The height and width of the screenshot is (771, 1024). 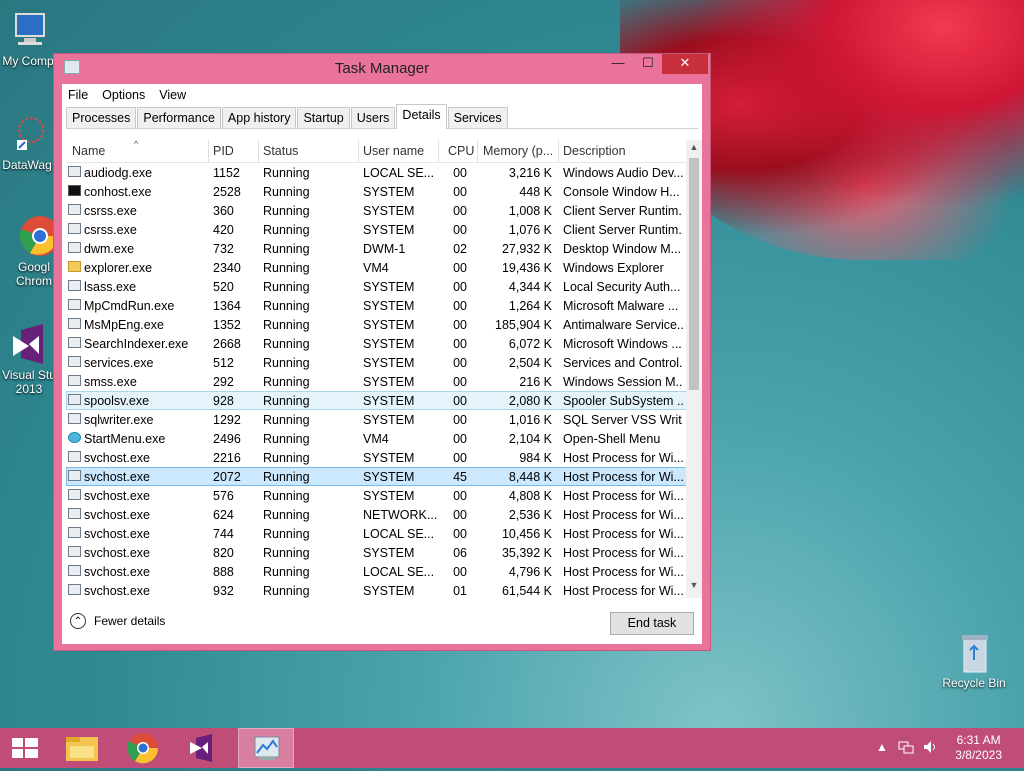 What do you see at coordinates (117, 621) in the screenshot?
I see `fewer-details-toggle: ⌃ Fewer details` at bounding box center [117, 621].